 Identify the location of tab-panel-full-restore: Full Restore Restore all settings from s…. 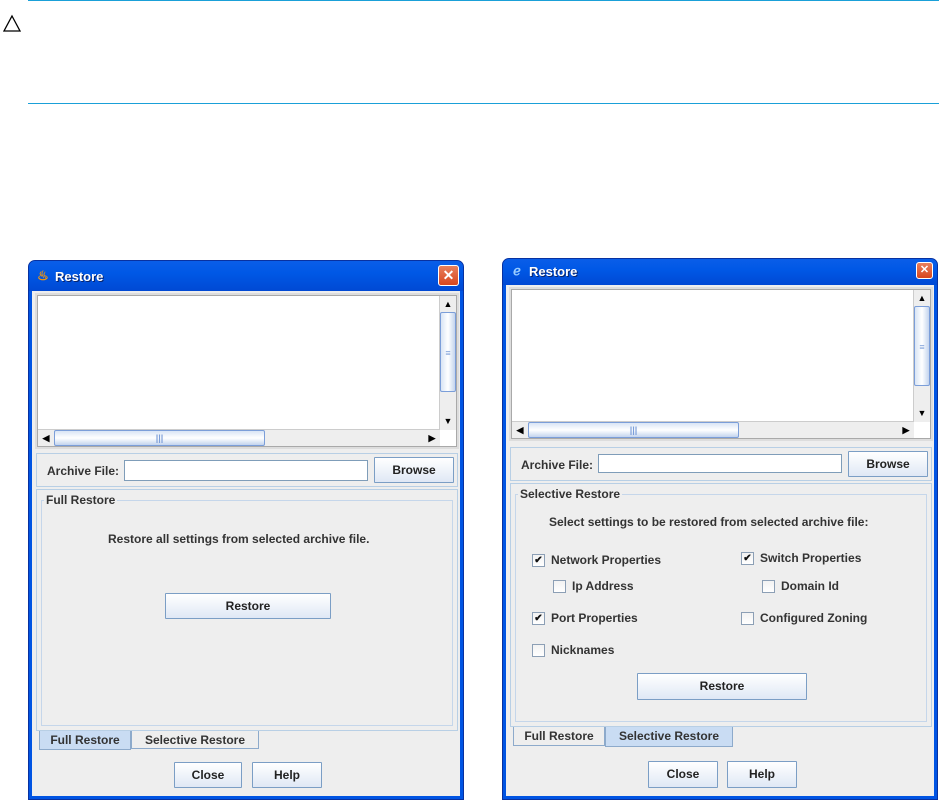
(247, 610).